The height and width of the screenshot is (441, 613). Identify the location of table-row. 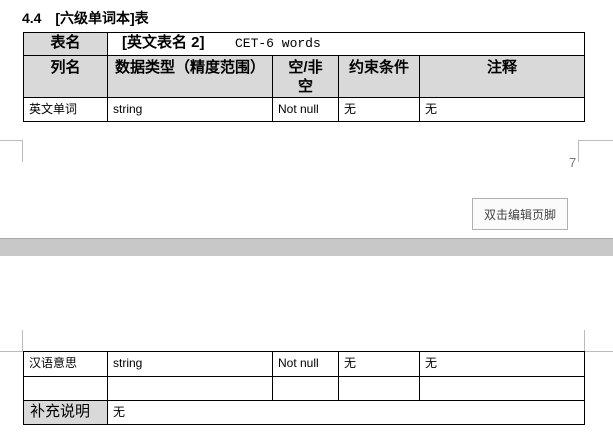
(304, 388).